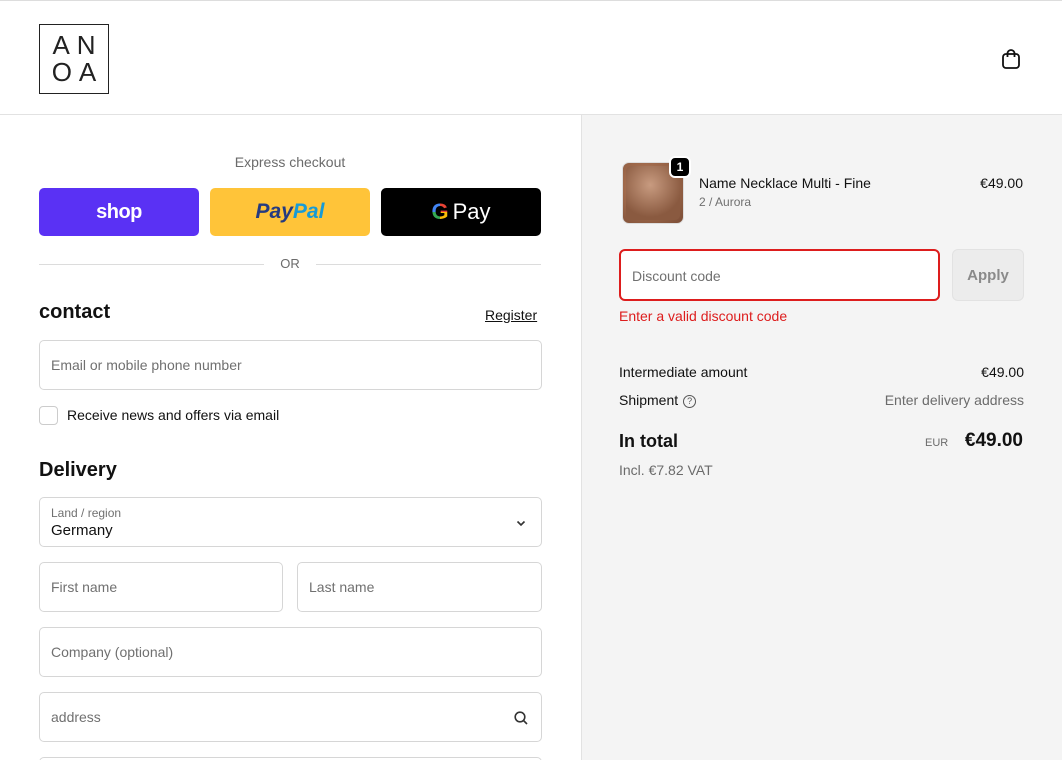  Describe the element at coordinates (146, 365) in the screenshot. I see `email-placeholder: Email or mobile phone number` at that location.